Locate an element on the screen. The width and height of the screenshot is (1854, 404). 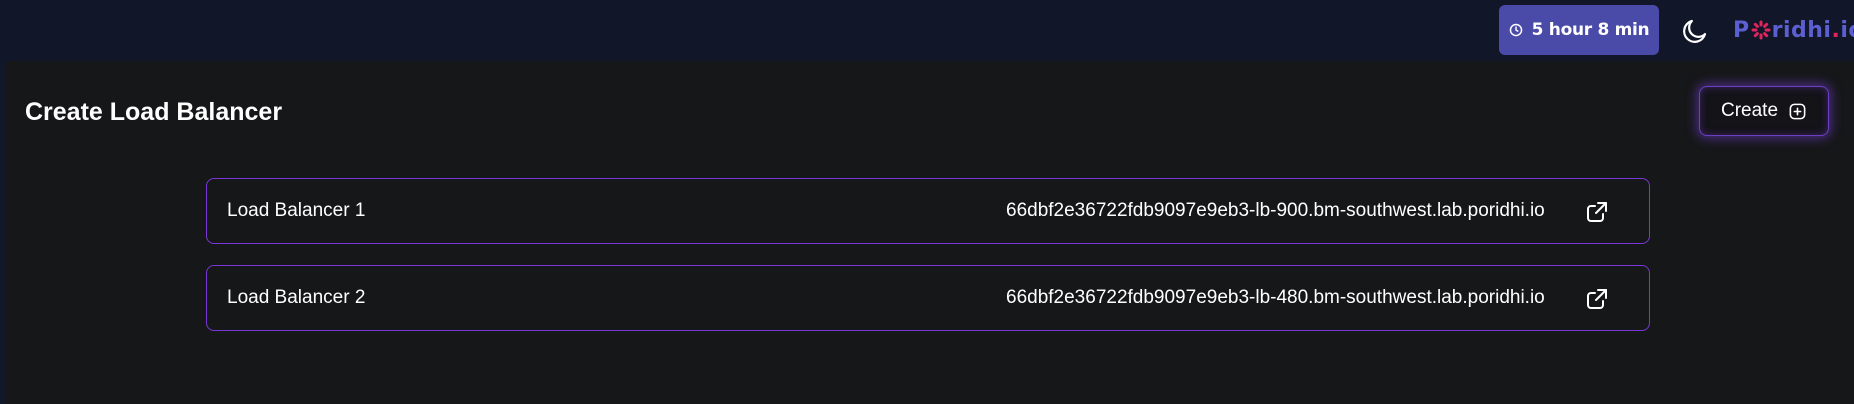
page-title: Create Load Balancer is located at coordinates (154, 112).